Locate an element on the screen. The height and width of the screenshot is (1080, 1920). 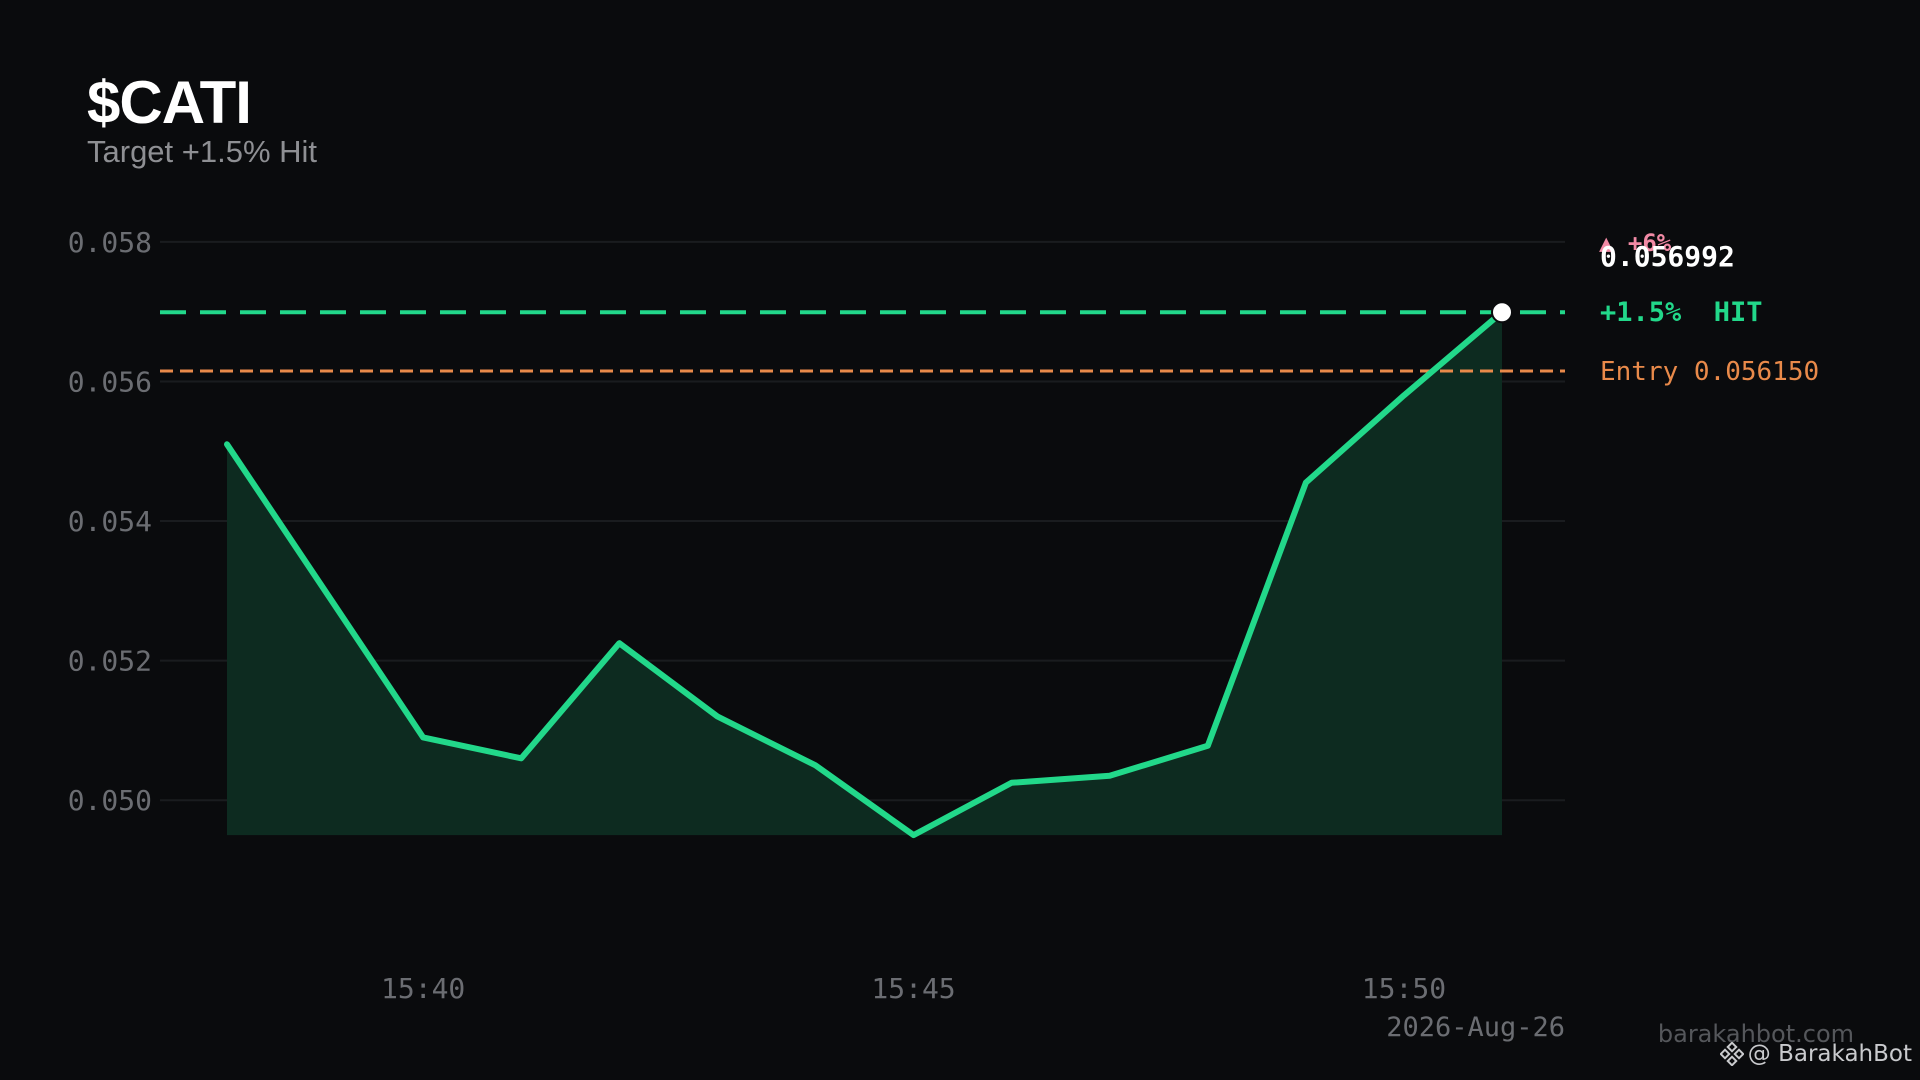
reference-lines is located at coordinates (862, 341).